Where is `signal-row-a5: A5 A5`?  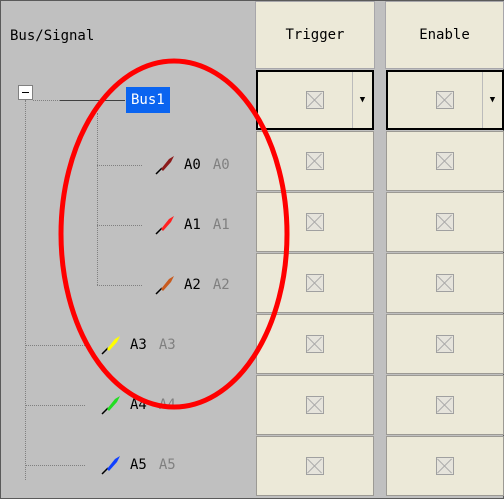 signal-row-a5: A5 A5 is located at coordinates (138, 465).